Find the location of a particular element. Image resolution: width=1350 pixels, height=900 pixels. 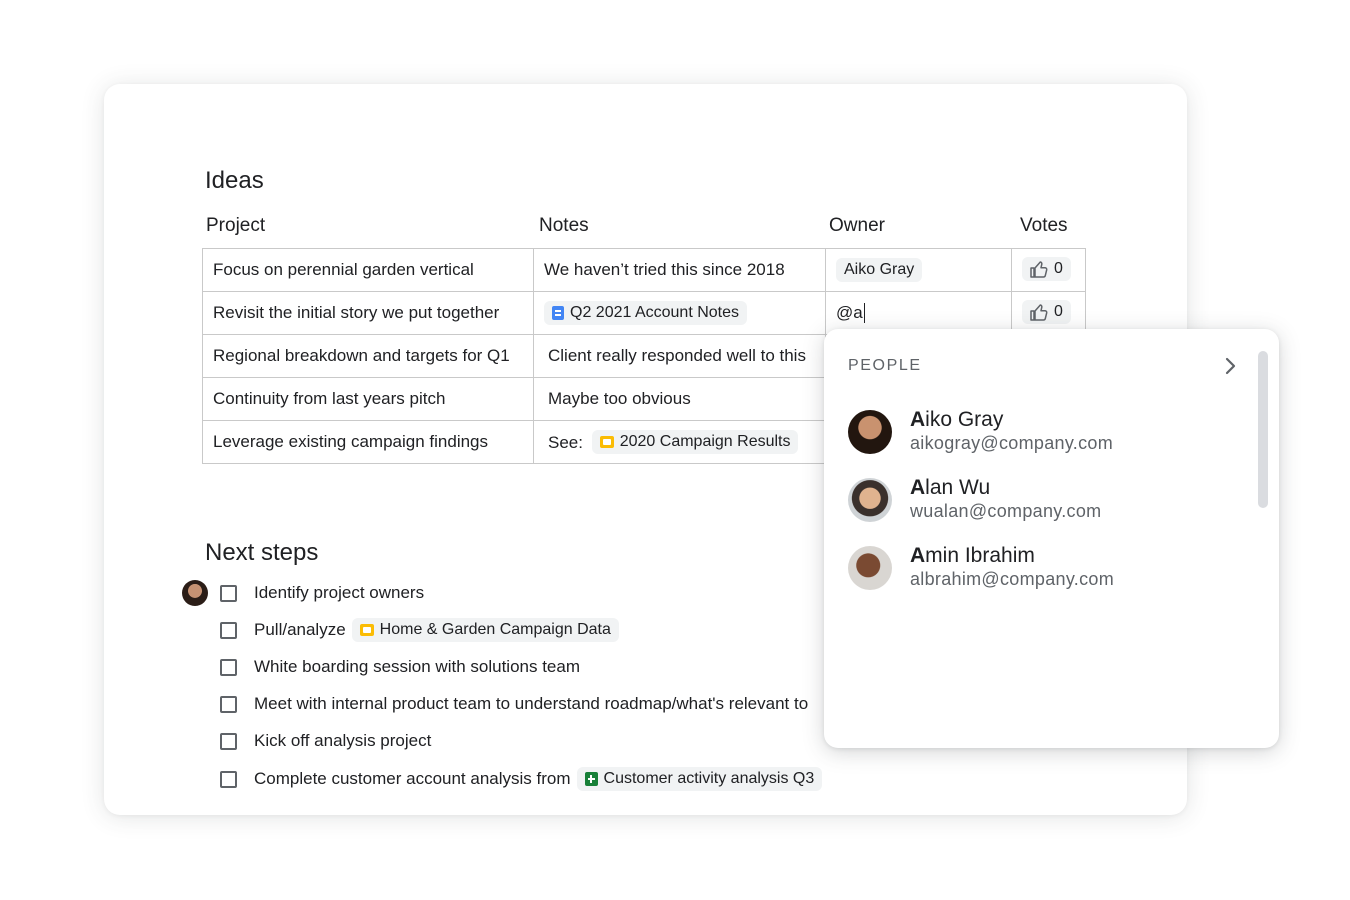

column-header-project: Project is located at coordinates (236, 225).